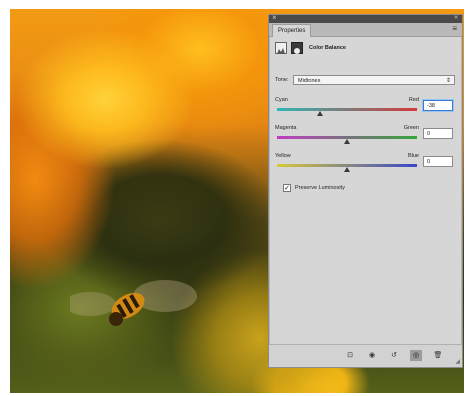 This screenshot has height=396, width=471. I want to click on yellow-label: Yellow, so click(283, 156).